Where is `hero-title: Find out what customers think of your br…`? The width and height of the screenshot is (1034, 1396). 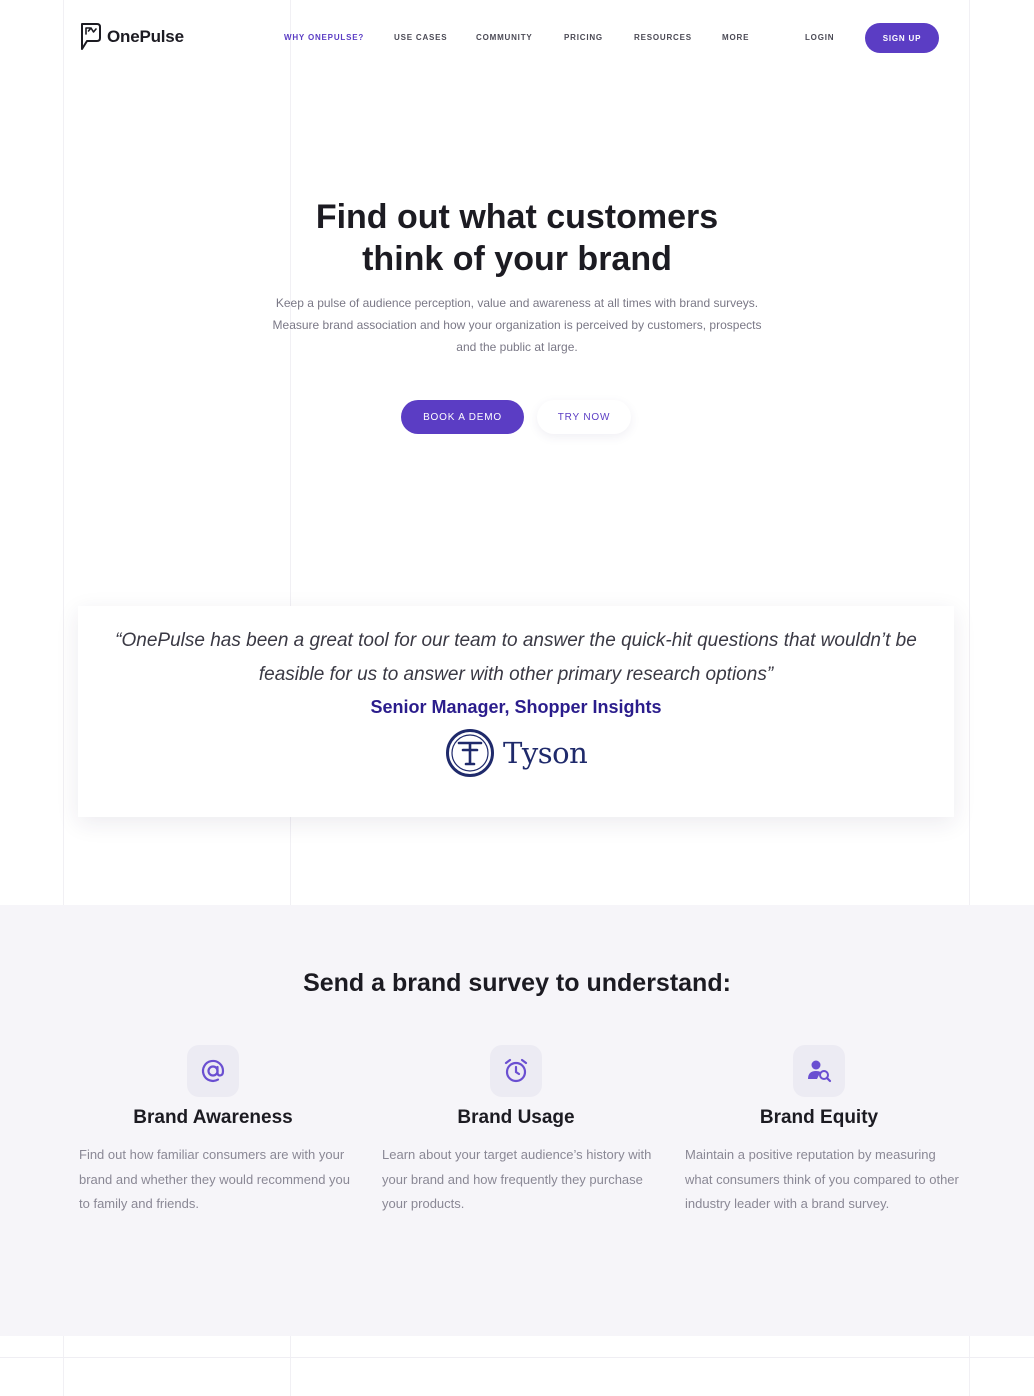 hero-title: Find out what customers think of your br… is located at coordinates (517, 238).